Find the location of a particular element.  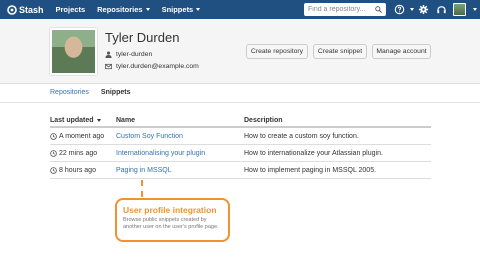

search-box is located at coordinates (345, 9).